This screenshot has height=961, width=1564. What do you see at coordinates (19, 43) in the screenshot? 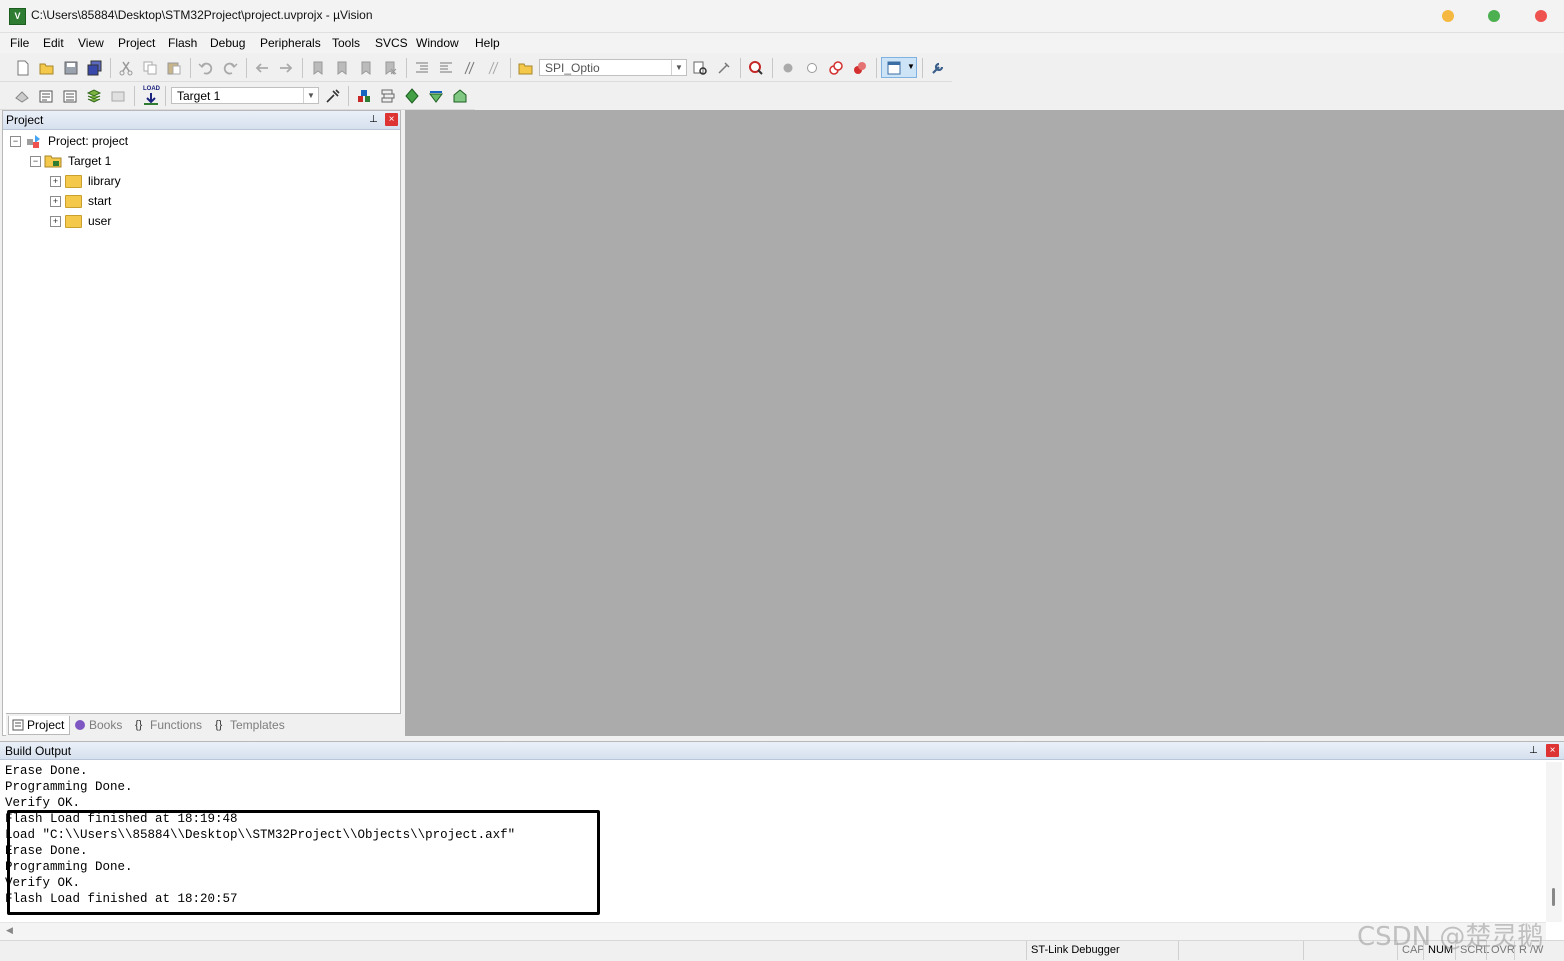
I see `menu-file: File` at bounding box center [19, 43].